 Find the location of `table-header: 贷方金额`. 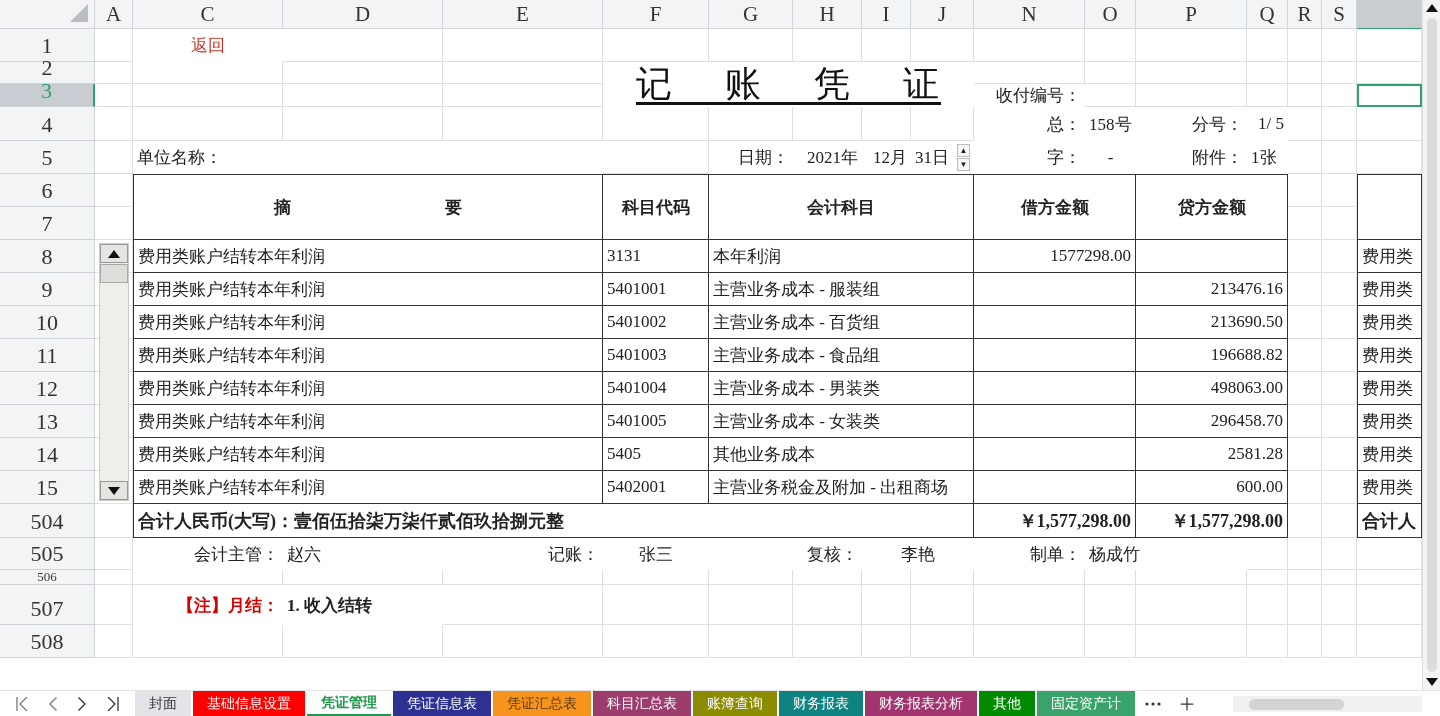

table-header: 贷方金额 is located at coordinates (1212, 207).